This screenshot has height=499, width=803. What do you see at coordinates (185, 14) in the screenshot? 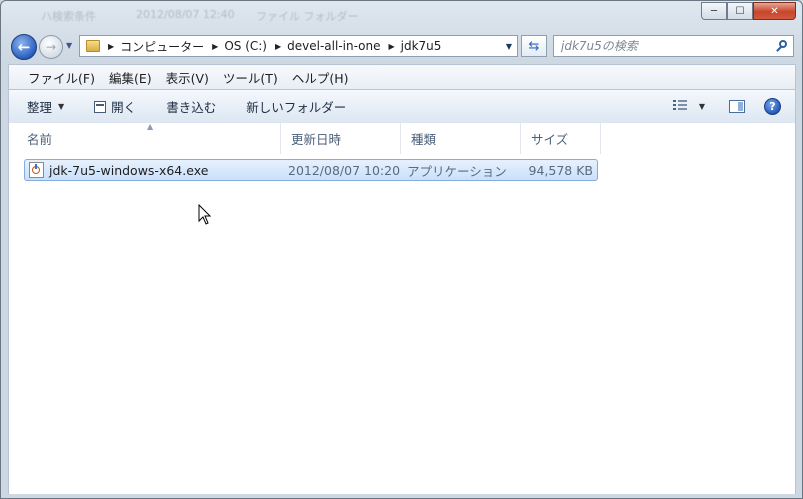
I see `background-text: 2012/08/07 12:40` at bounding box center [185, 14].